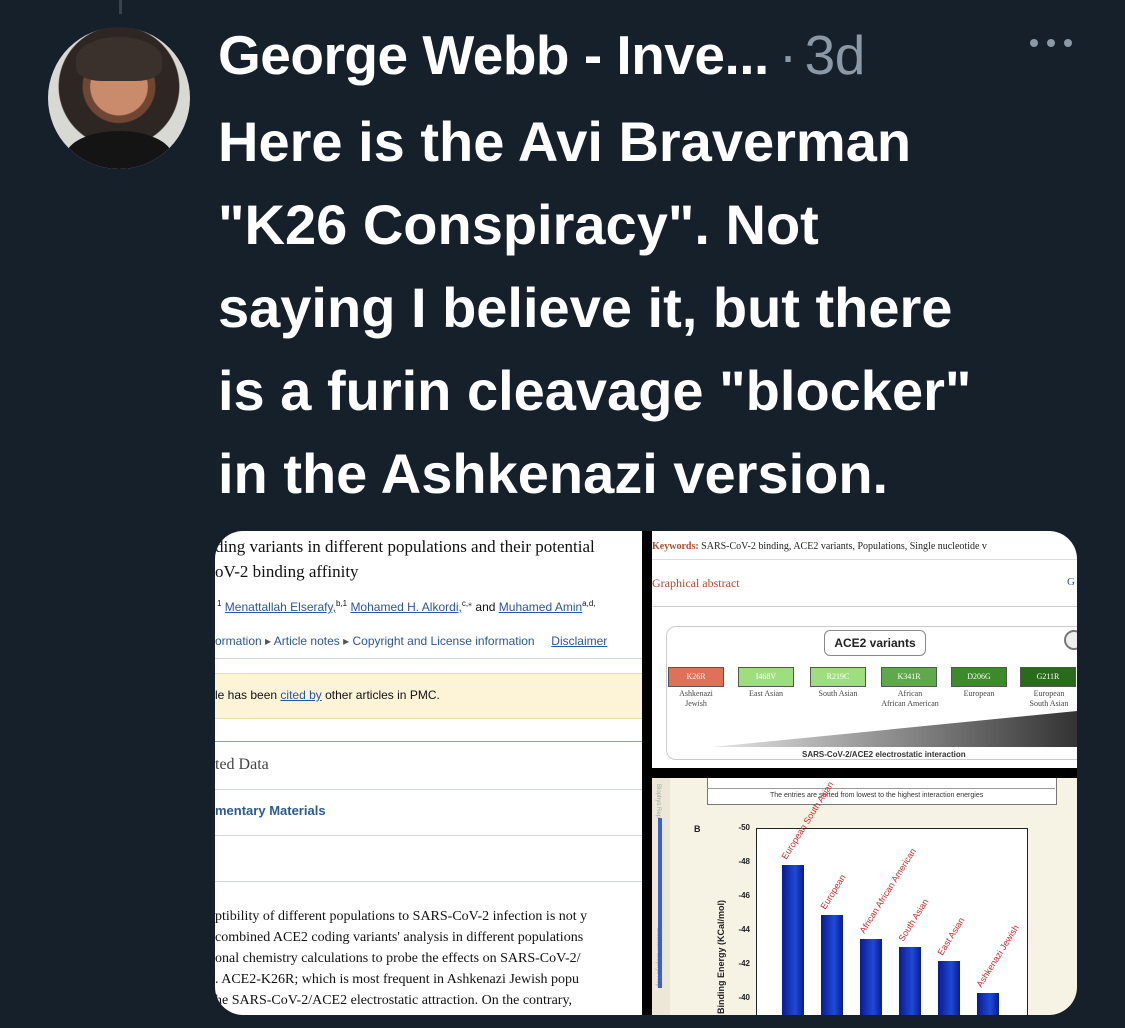  What do you see at coordinates (1049, 698) in the screenshot?
I see `variant-population: European South Asian` at bounding box center [1049, 698].